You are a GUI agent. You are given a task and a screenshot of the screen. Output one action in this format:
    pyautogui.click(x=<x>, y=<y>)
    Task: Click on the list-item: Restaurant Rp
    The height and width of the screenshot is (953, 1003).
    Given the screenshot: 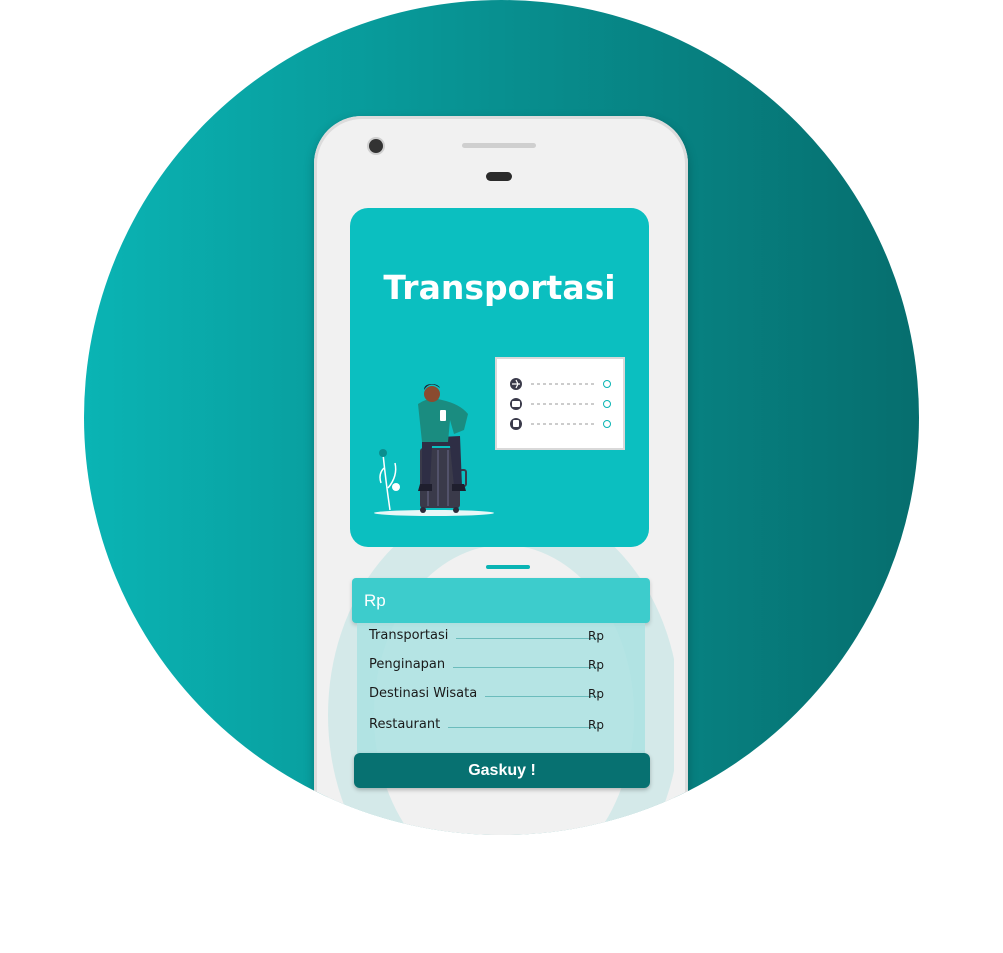 What is the action you would take?
    pyautogui.click(x=486, y=723)
    